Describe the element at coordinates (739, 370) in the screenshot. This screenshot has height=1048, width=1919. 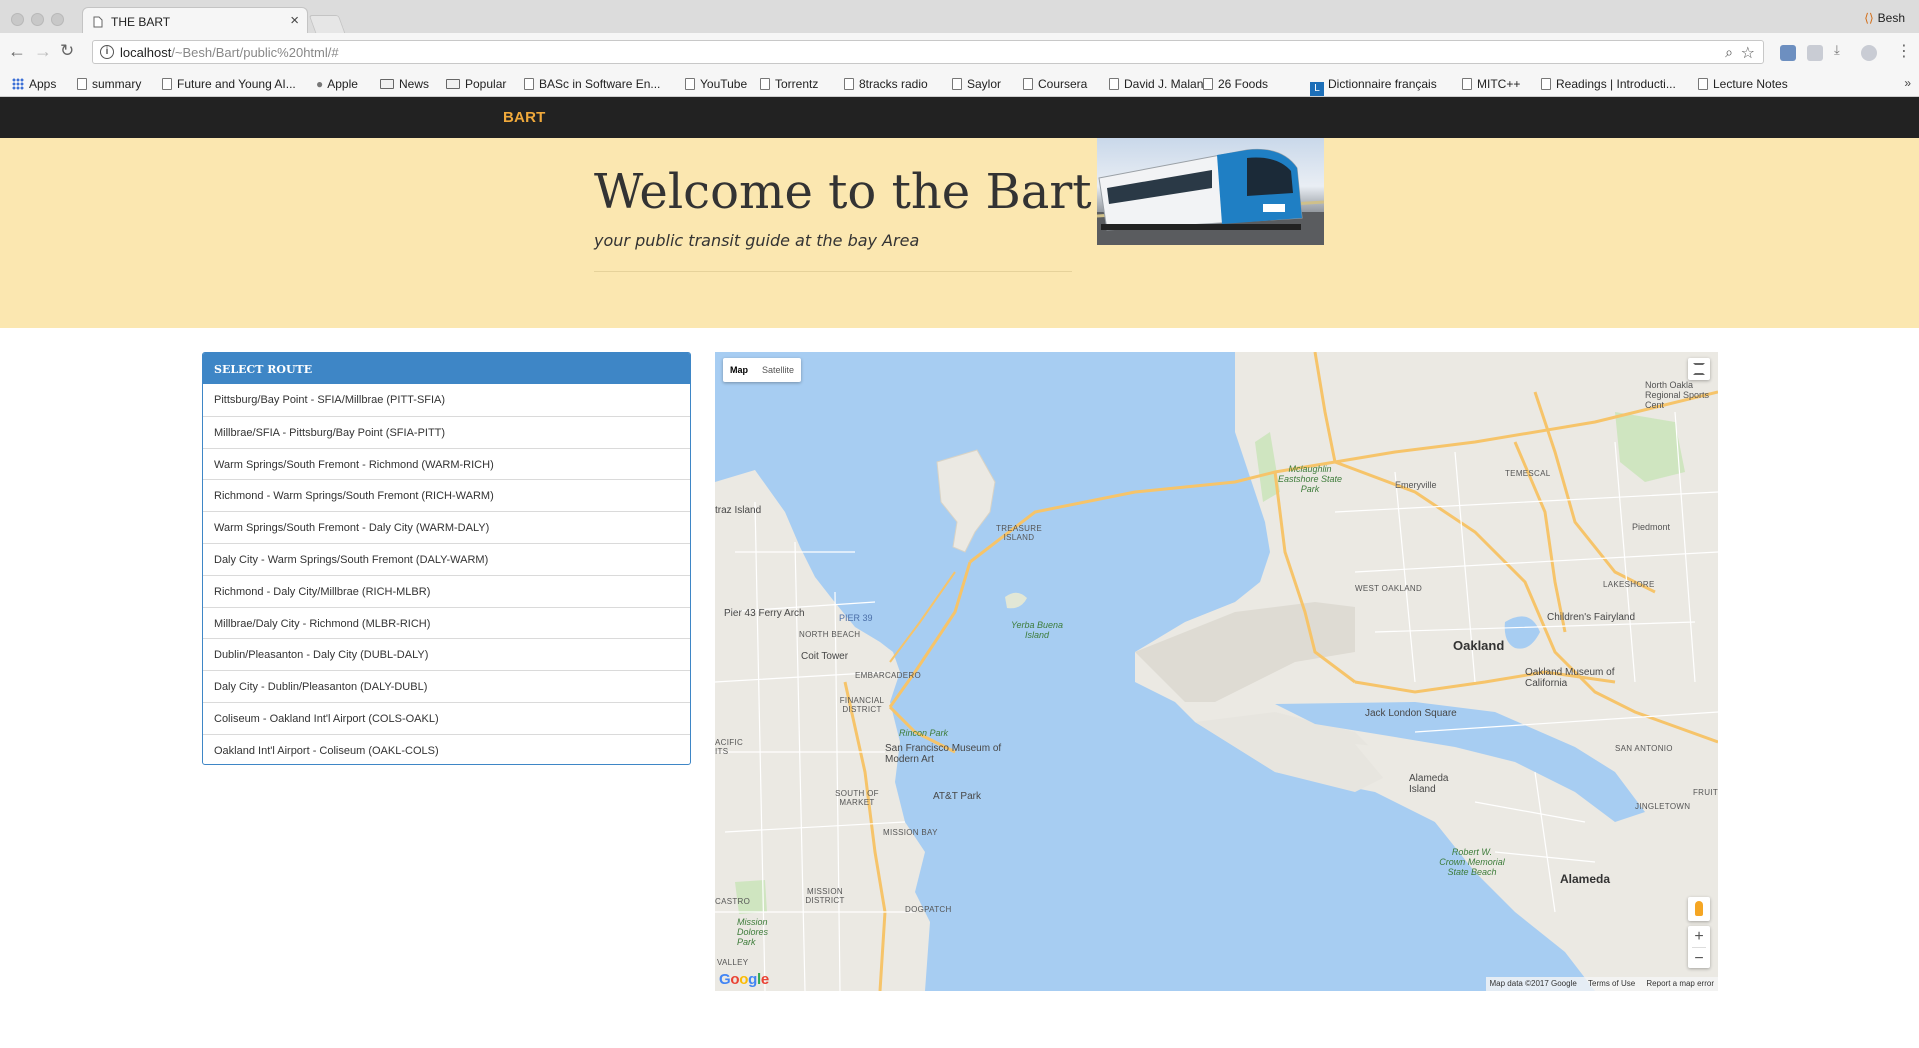
I see `map-type-map: Map` at that location.